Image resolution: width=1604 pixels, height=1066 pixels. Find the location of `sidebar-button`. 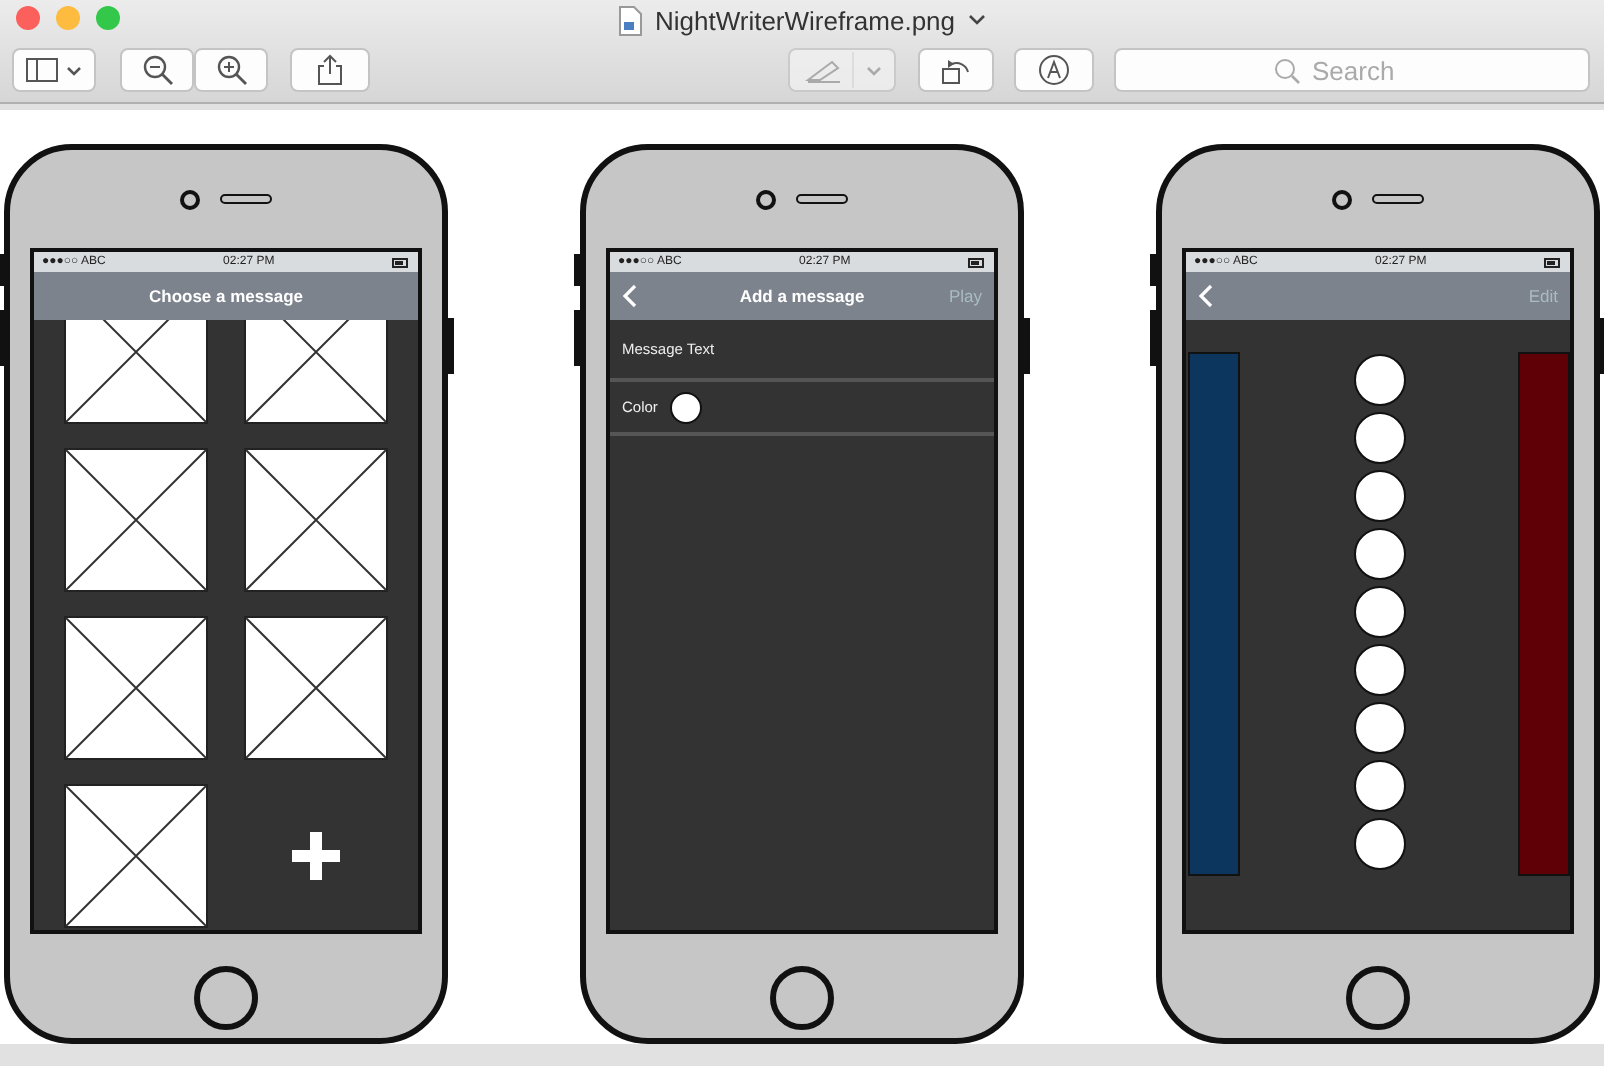

sidebar-button is located at coordinates (54, 70).